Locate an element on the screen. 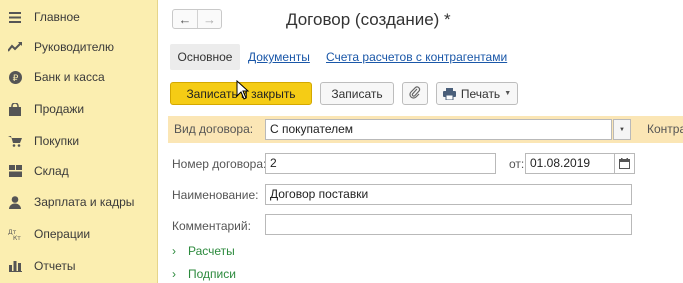 Image resolution: width=683 pixels, height=283 pixels. tab-accounts: Счета расчетов с контрагентами is located at coordinates (416, 57).